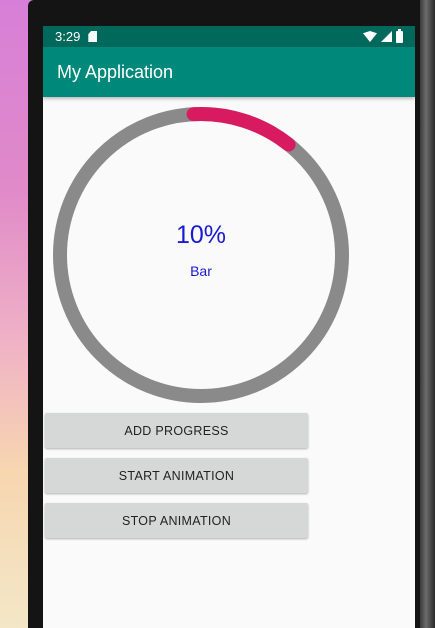 This screenshot has width=435, height=628. Describe the element at coordinates (427, 314) in the screenshot. I see `device-side-edge` at that location.